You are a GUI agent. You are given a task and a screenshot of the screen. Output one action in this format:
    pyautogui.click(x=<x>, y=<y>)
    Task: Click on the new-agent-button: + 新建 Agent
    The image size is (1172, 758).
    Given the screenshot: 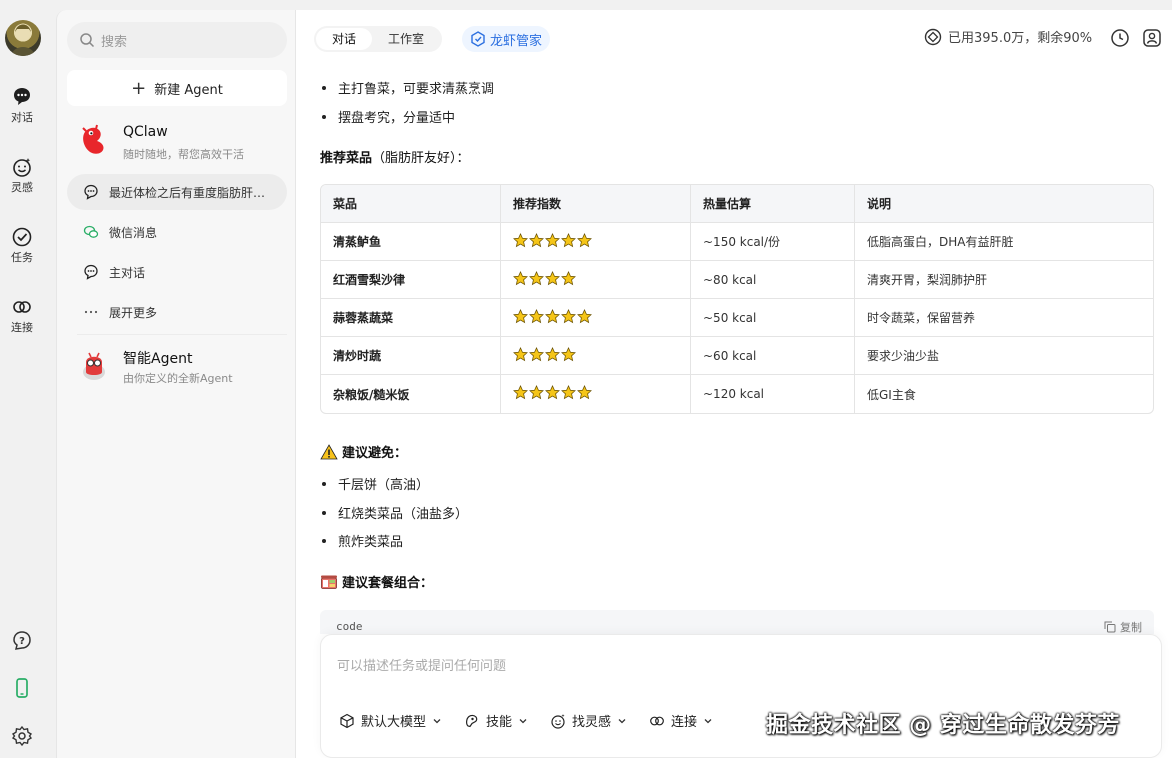 What is the action you would take?
    pyautogui.click(x=177, y=88)
    